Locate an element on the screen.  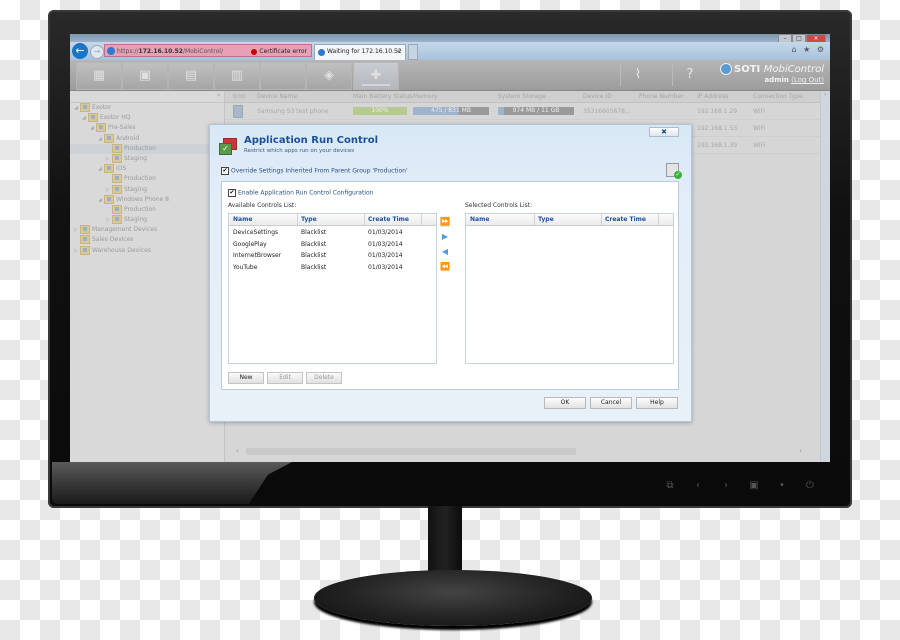
cancel-button: Cancel is located at coordinates (611, 403).